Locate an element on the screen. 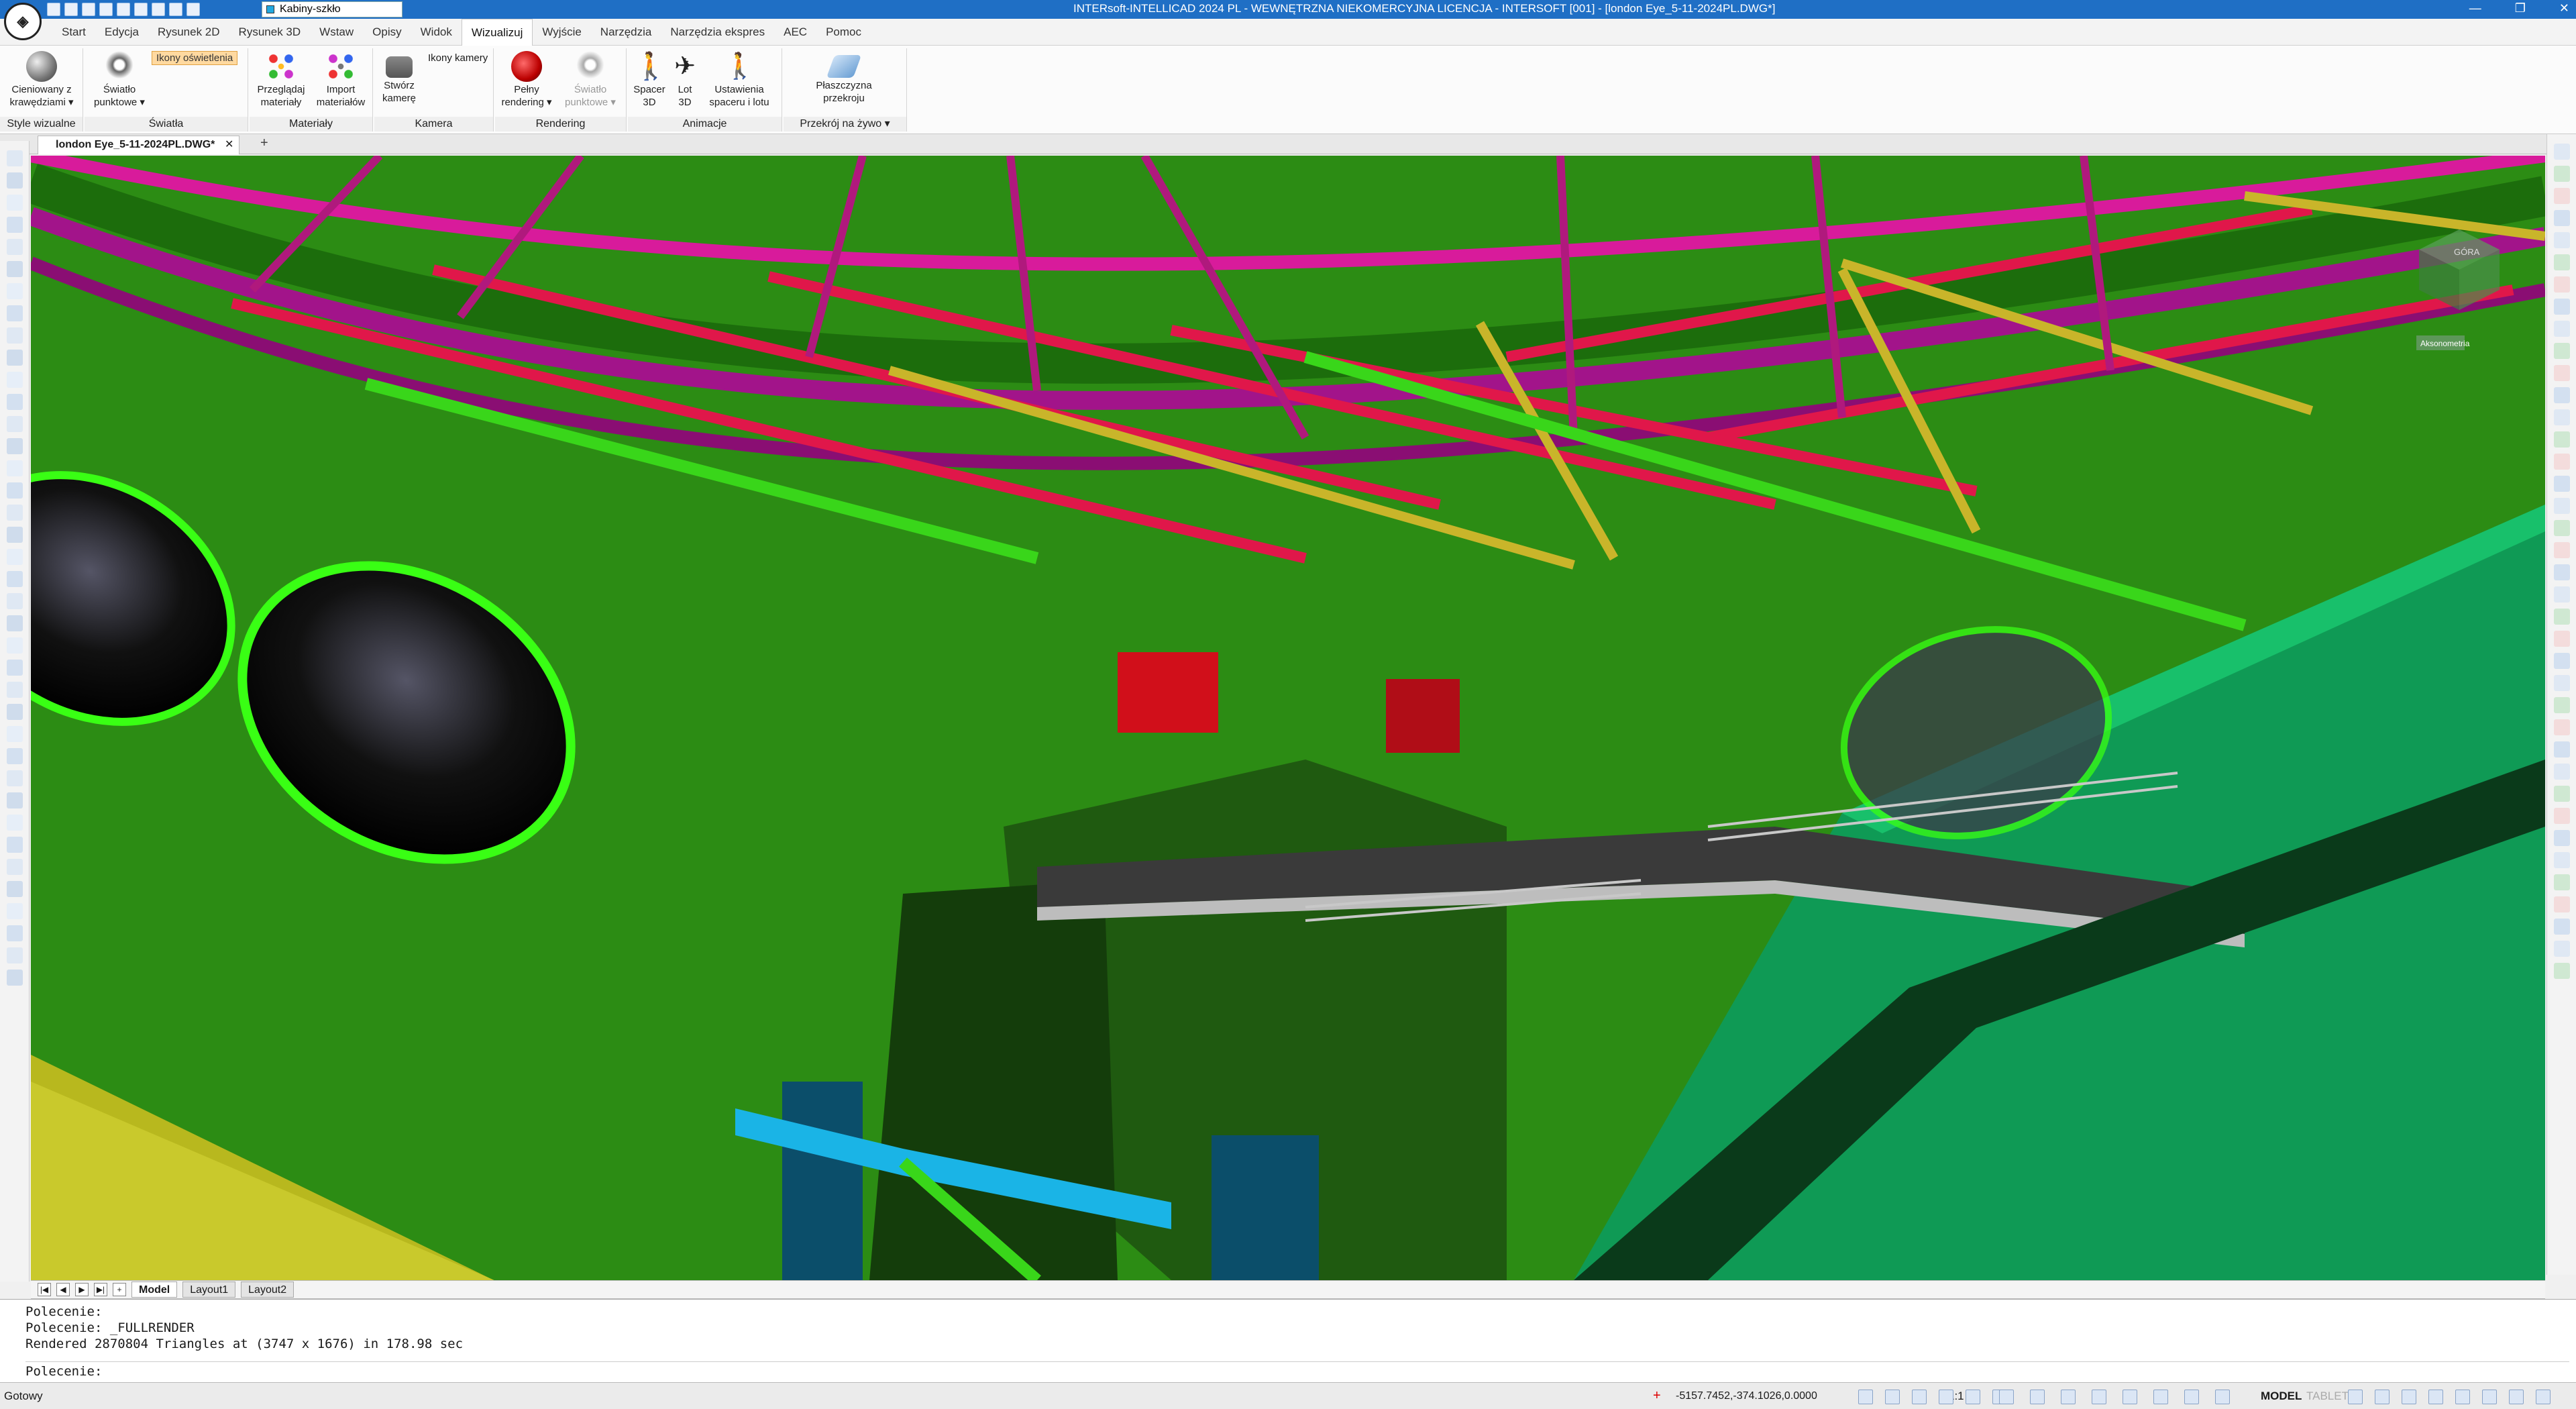 The width and height of the screenshot is (2576, 1409). app-logo-icon: ◈ is located at coordinates (23, 21).